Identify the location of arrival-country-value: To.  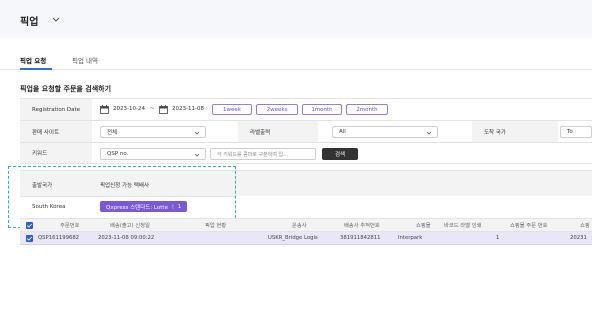
(570, 132).